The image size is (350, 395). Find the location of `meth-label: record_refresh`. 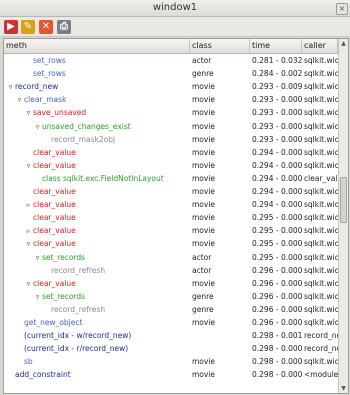

meth-label: record_refresh is located at coordinates (78, 270).